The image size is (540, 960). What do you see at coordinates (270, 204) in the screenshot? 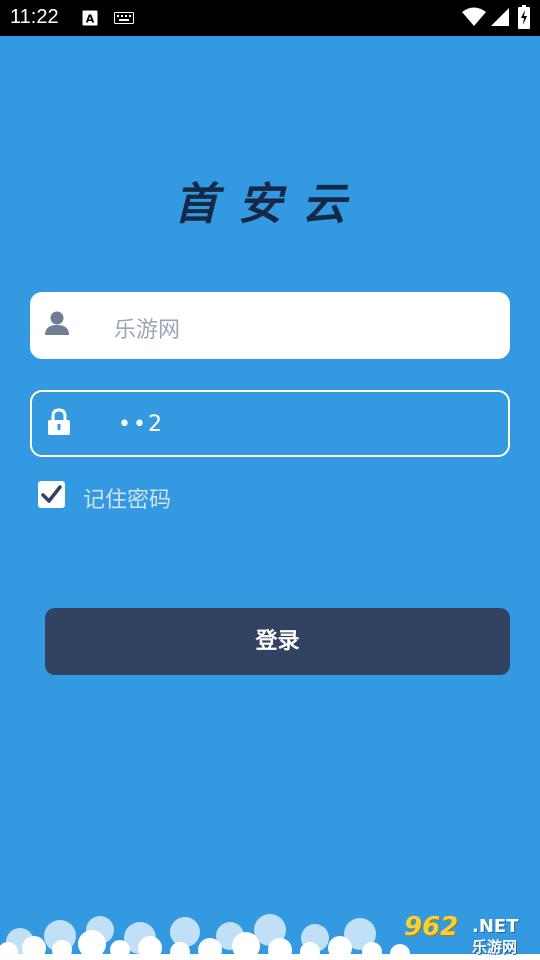
I see `app-title: 首安云` at bounding box center [270, 204].